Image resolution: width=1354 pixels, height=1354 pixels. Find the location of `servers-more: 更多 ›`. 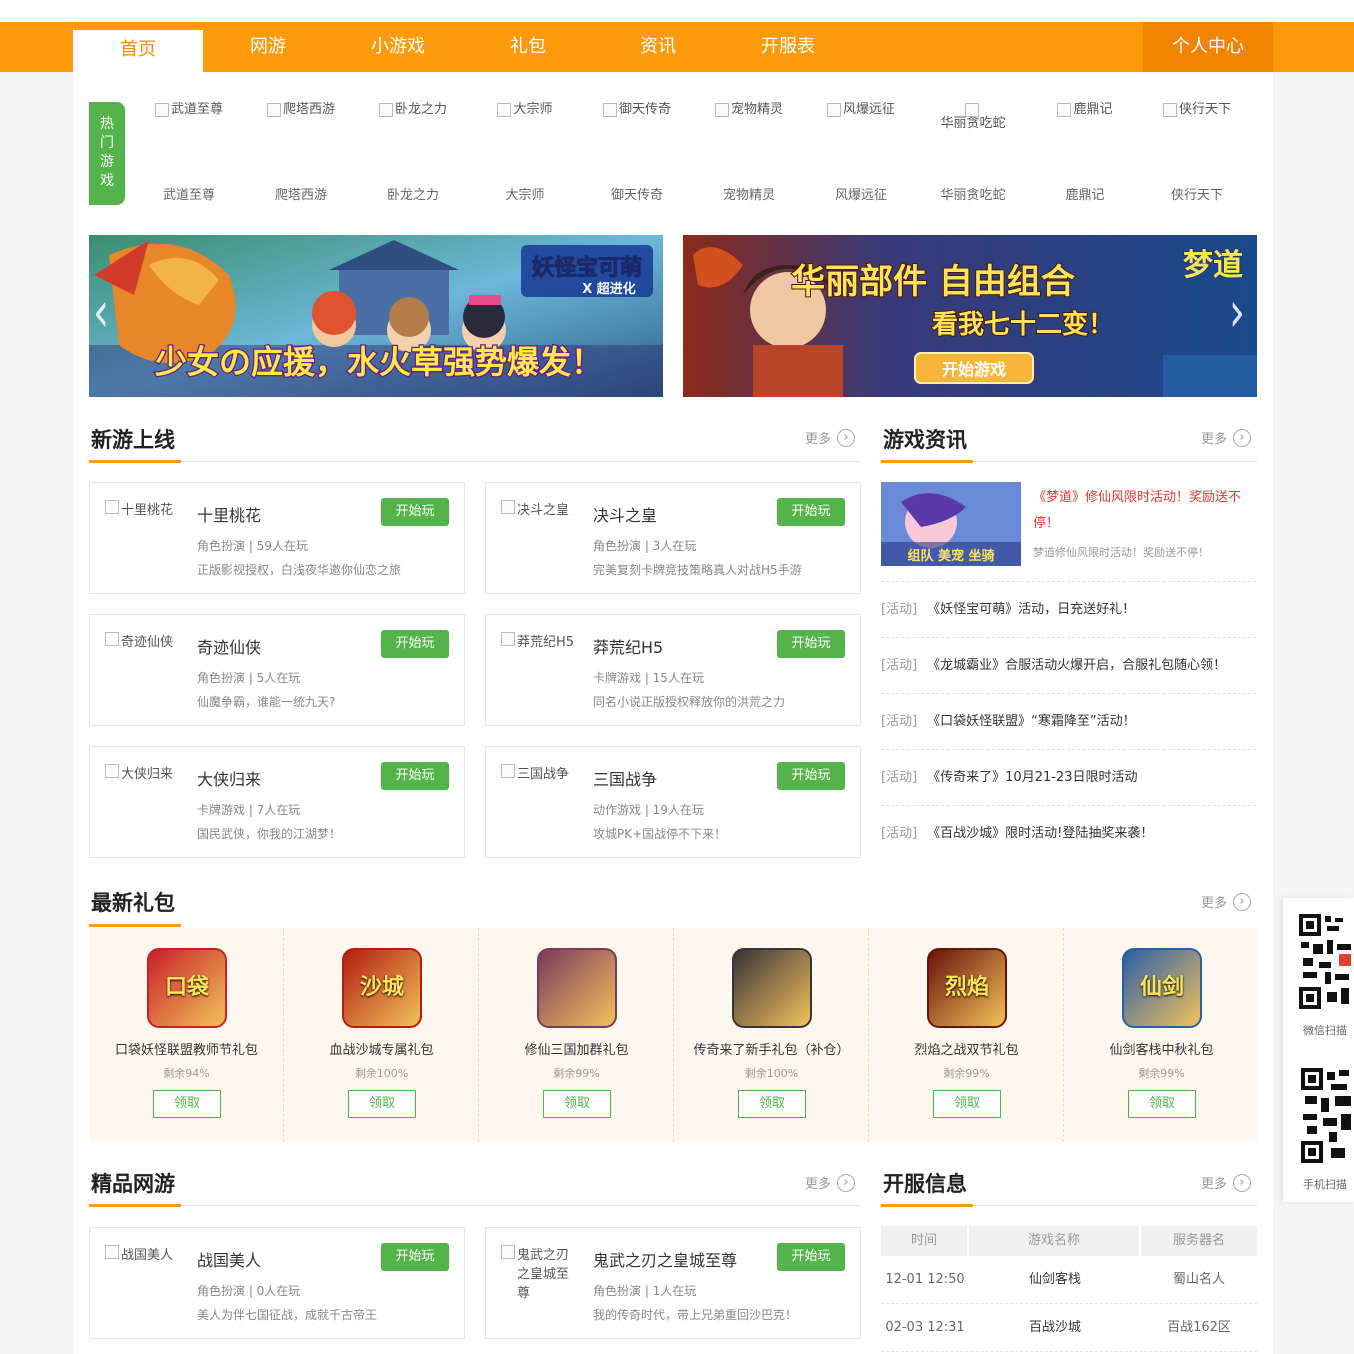

servers-more: 更多 › is located at coordinates (1226, 1182).